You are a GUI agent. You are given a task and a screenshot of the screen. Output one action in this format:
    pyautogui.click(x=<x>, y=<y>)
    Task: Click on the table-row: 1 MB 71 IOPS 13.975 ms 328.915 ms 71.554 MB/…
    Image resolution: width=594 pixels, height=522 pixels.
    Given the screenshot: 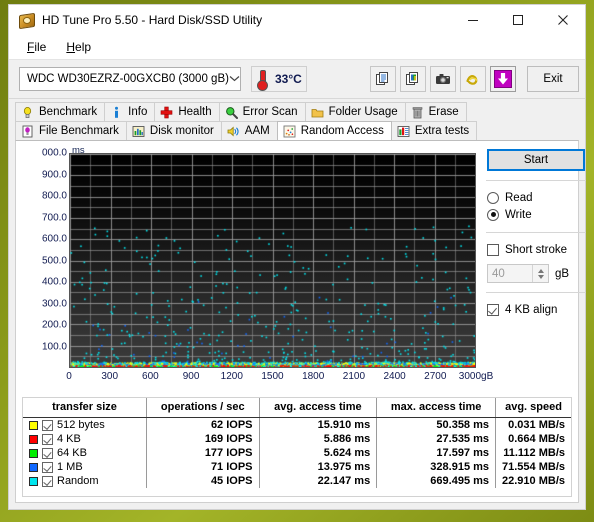 What is the action you would take?
    pyautogui.click(x=297, y=467)
    